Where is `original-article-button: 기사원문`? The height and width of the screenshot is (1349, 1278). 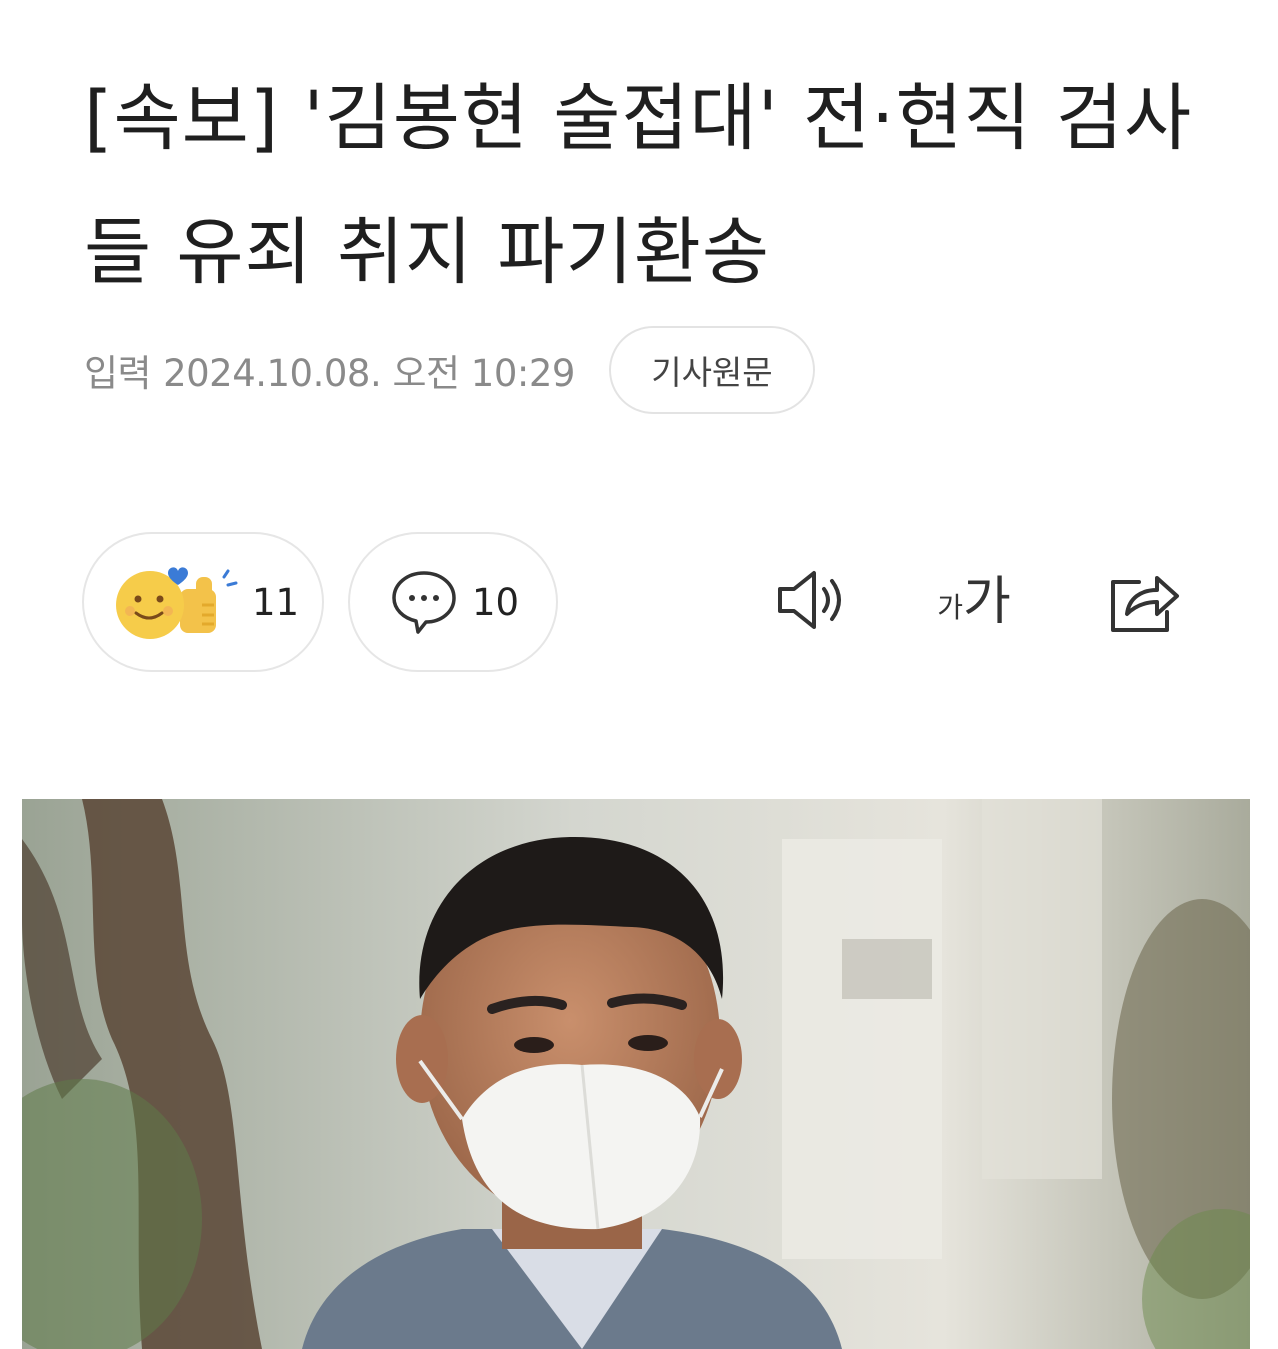
original-article-button: 기사원문 is located at coordinates (711, 370).